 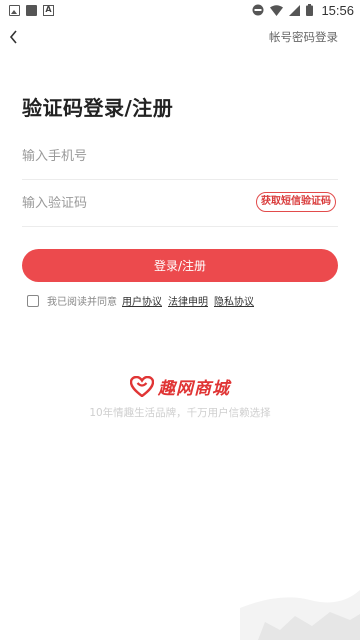 What do you see at coordinates (337, 10) in the screenshot?
I see `status-time: 15:56` at bounding box center [337, 10].